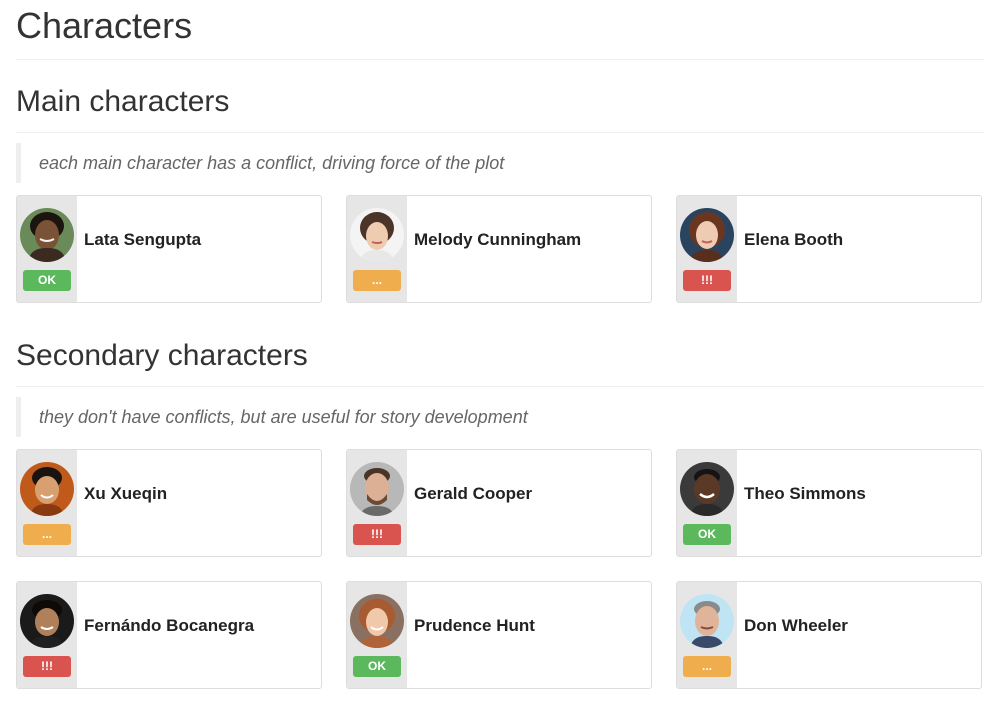 The width and height of the screenshot is (1000, 723). Describe the element at coordinates (169, 625) in the screenshot. I see `character-name: Fernándo Bocanegra` at that location.